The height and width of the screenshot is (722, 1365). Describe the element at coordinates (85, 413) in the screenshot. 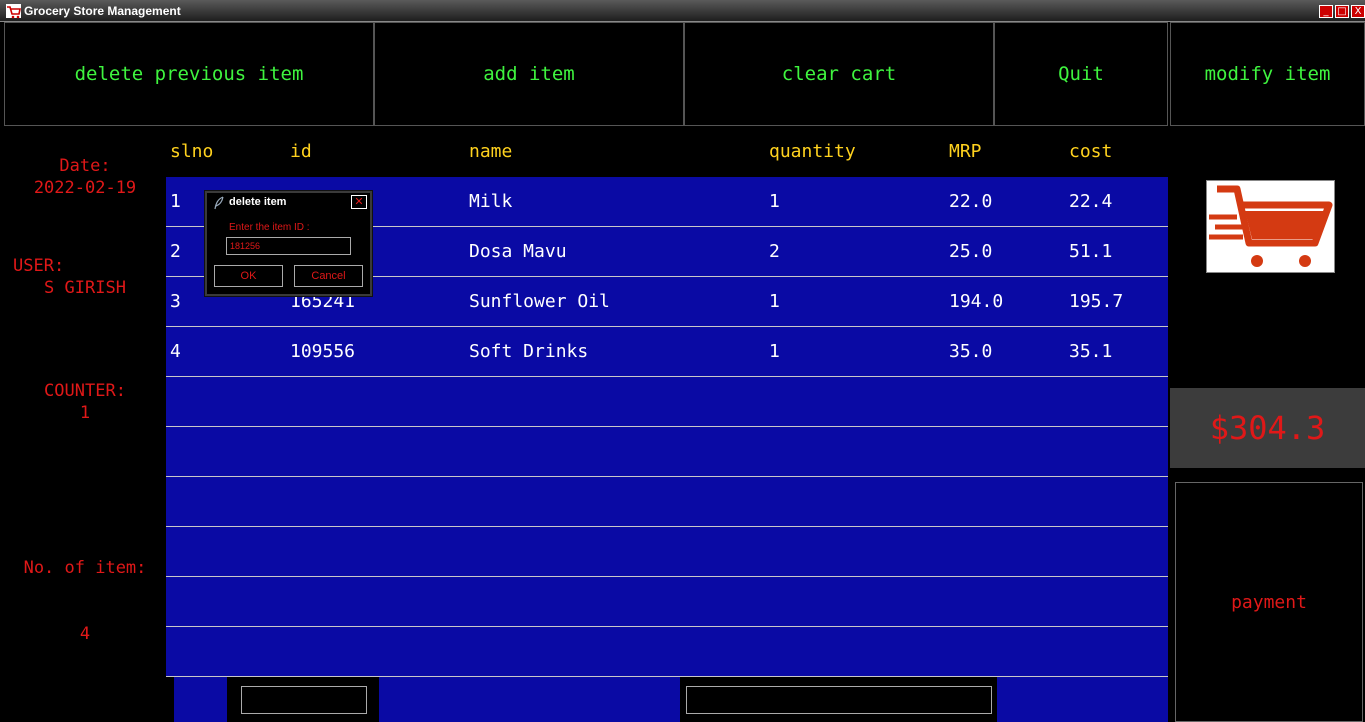

I see `counter-value: 1` at that location.